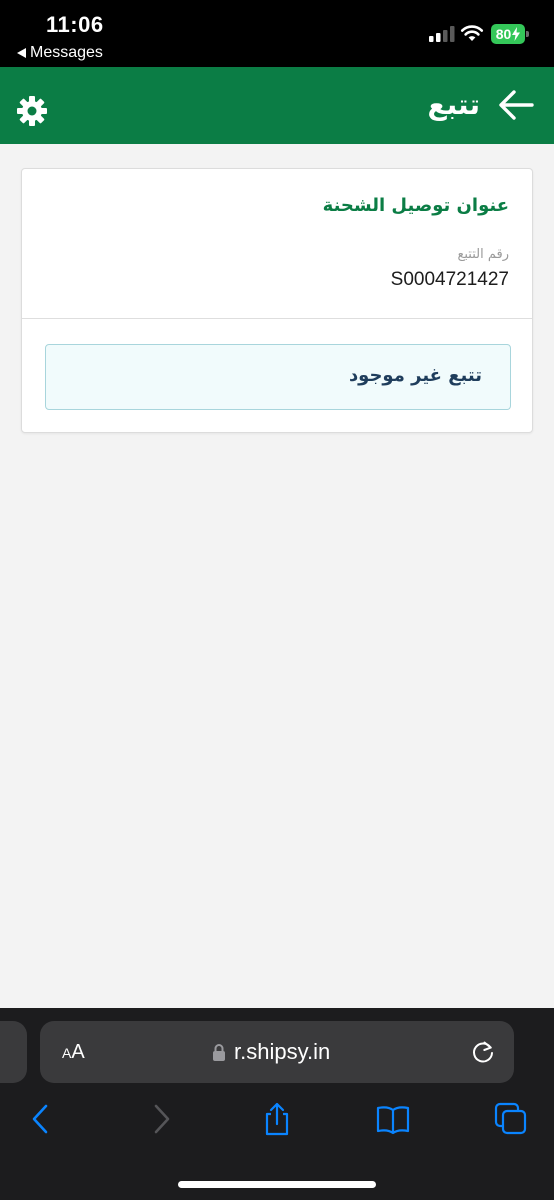 The height and width of the screenshot is (1200, 554). I want to click on cellular-signal-icon, so click(442, 34).